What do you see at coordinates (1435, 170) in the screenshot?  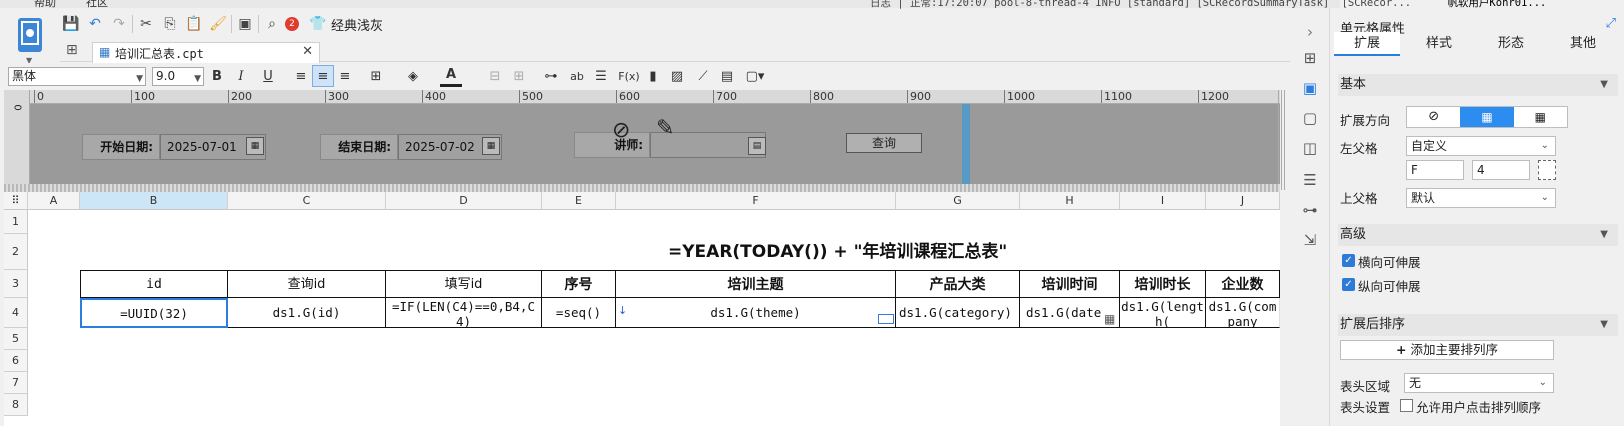 I see `left-parent-column-input: F` at bounding box center [1435, 170].